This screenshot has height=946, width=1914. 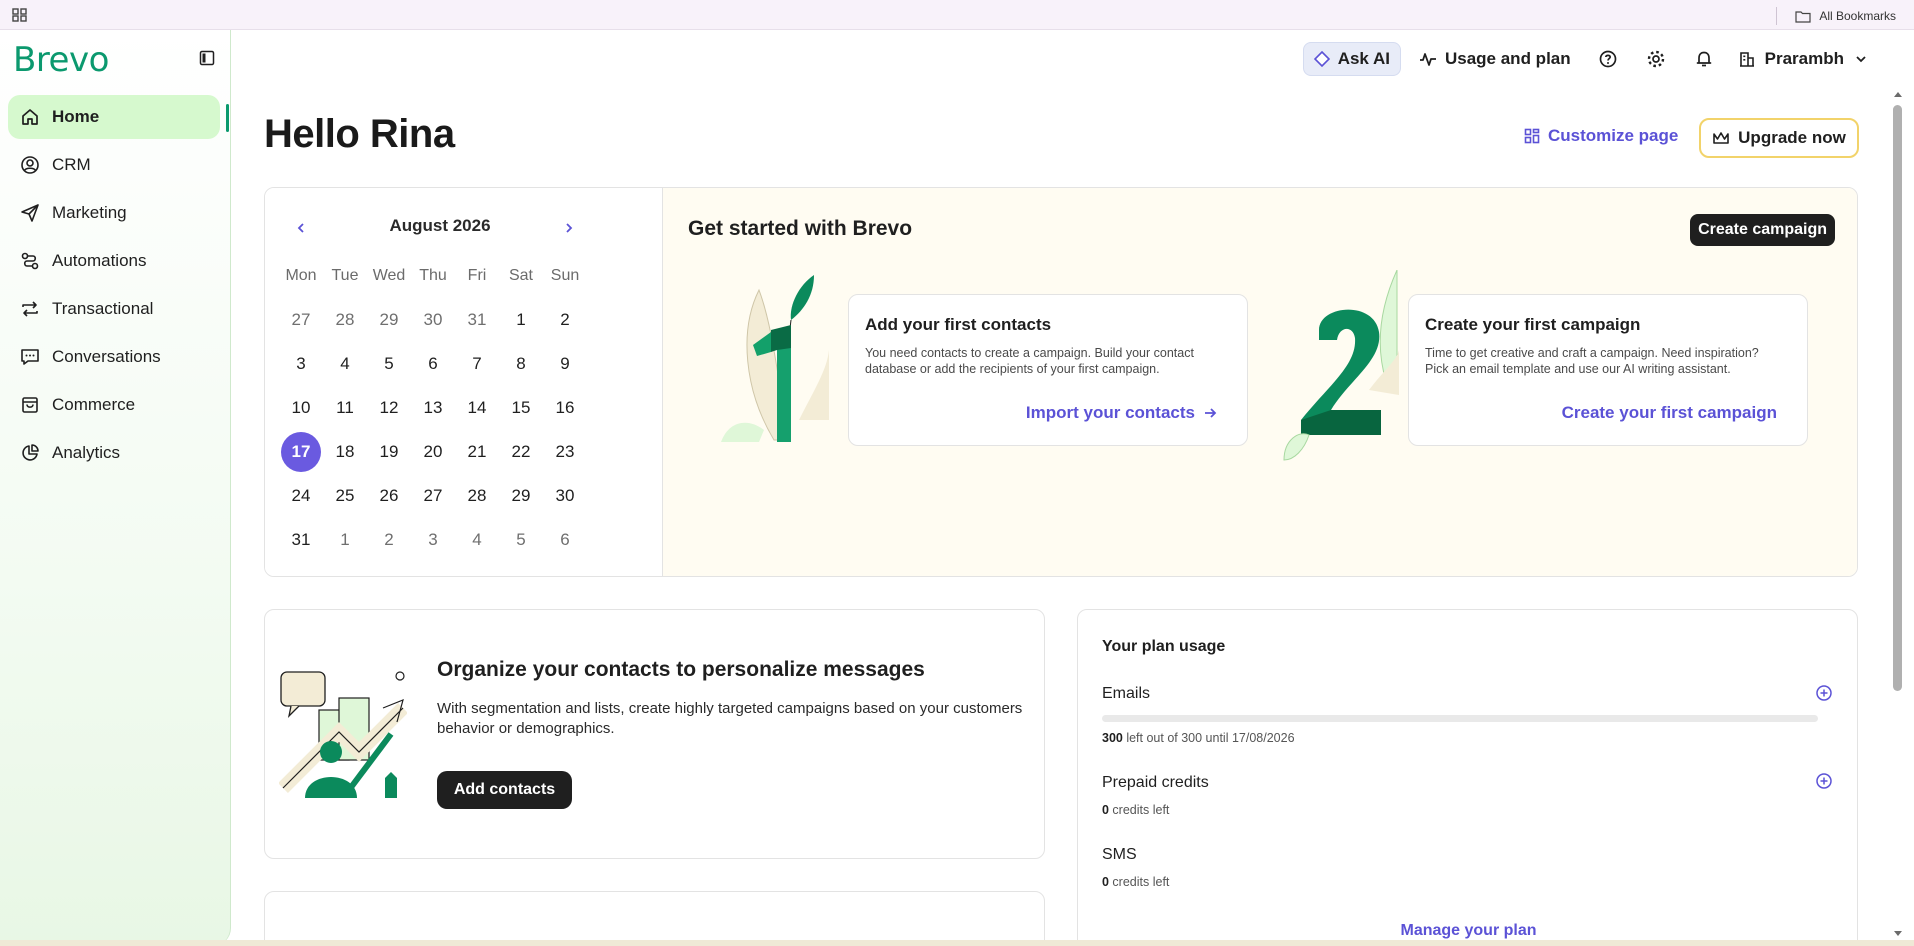 What do you see at coordinates (1898, 934) in the screenshot?
I see `scroll-down-arrow-icon` at bounding box center [1898, 934].